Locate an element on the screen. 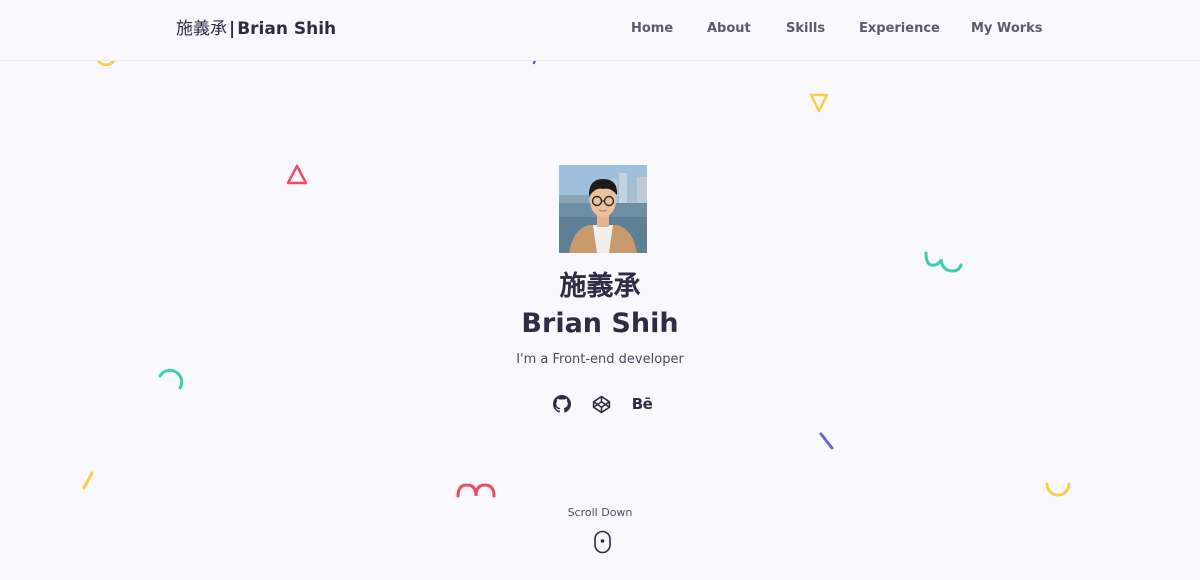 The width and height of the screenshot is (1200, 580). profile-photo is located at coordinates (603, 209).